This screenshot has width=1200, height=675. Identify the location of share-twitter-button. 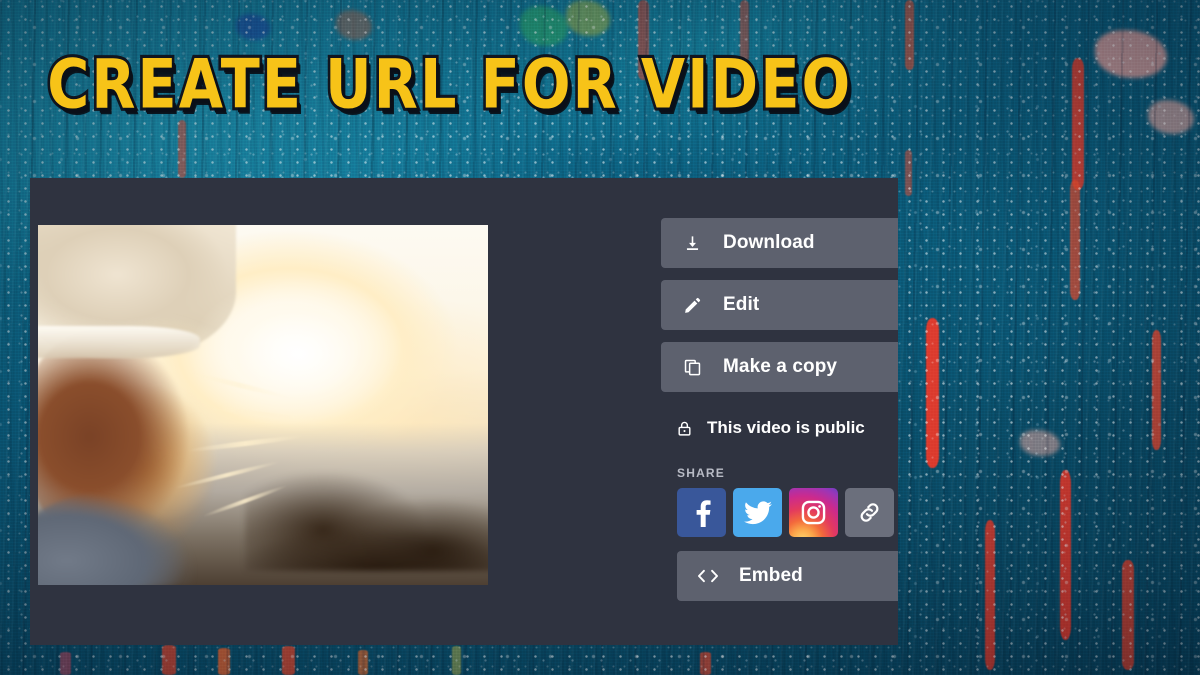
(757, 512).